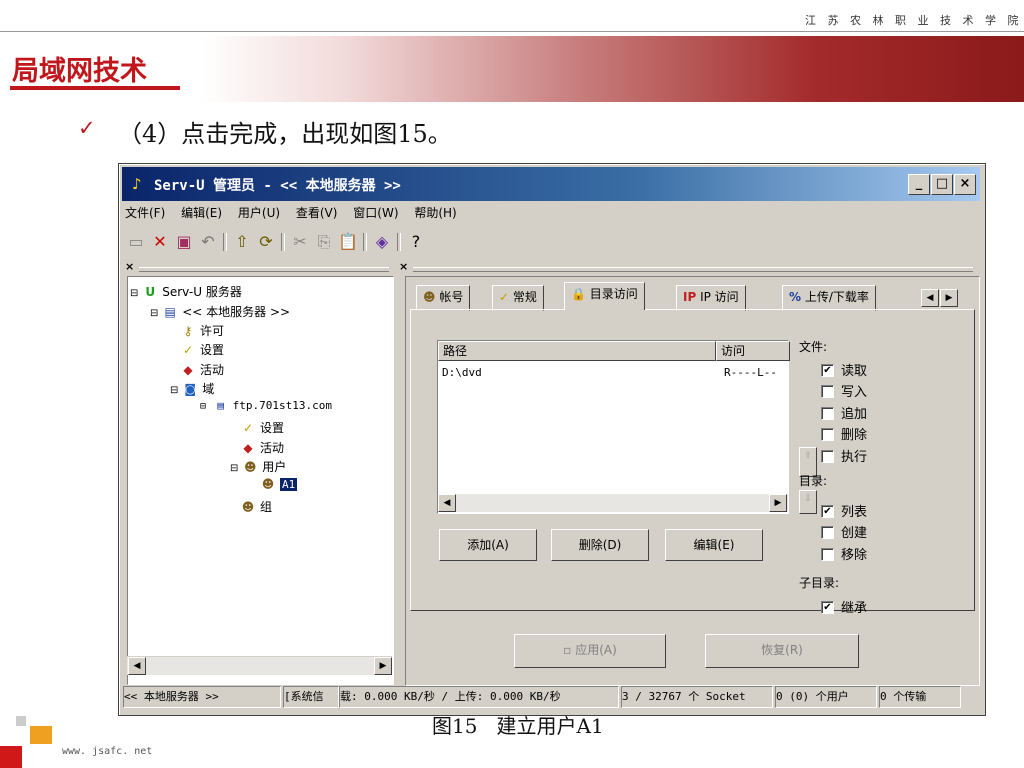  Describe the element at coordinates (317, 212) in the screenshot. I see `menu-view: 查看(V)` at that location.